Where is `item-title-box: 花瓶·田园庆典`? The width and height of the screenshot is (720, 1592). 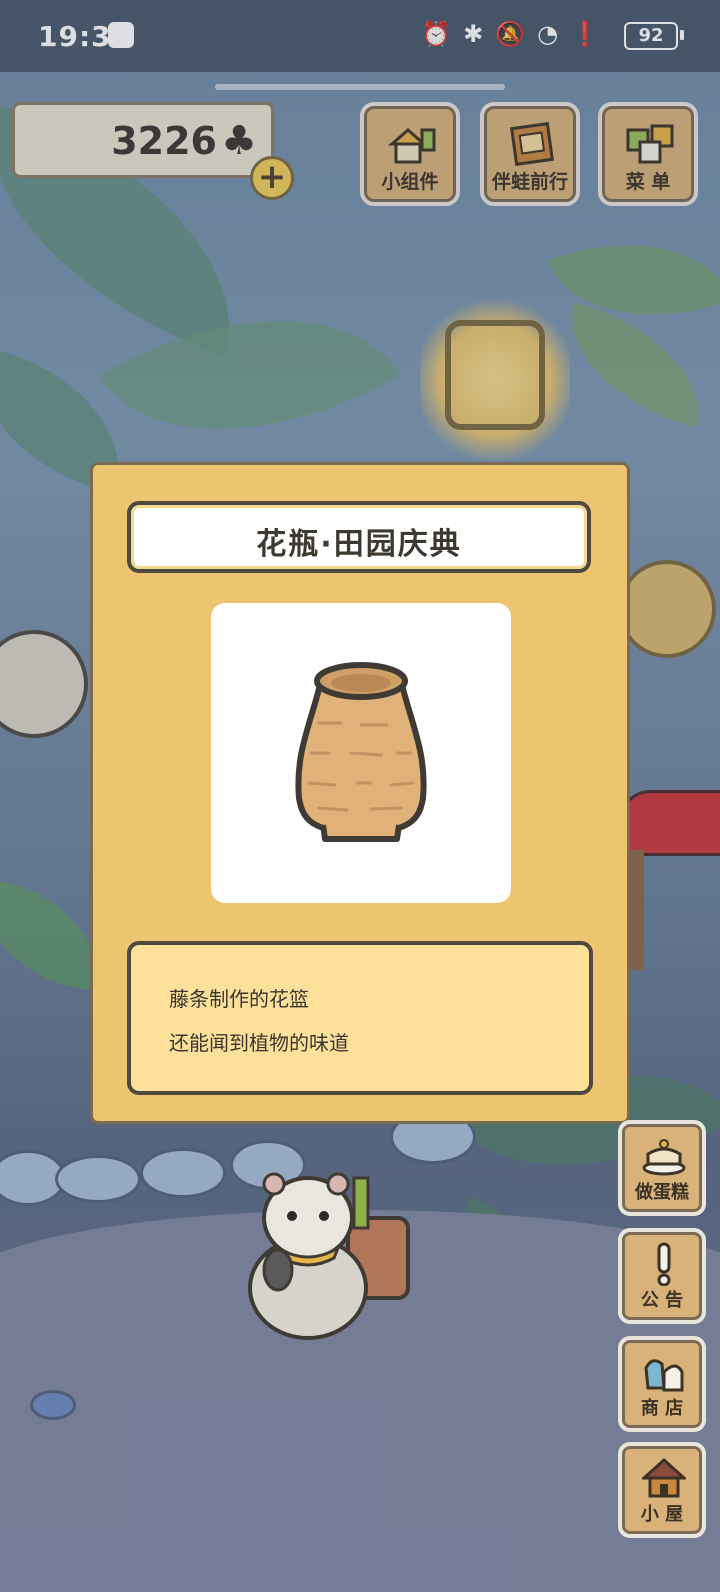
item-title-box: 花瓶·田园庆典 is located at coordinates (359, 537).